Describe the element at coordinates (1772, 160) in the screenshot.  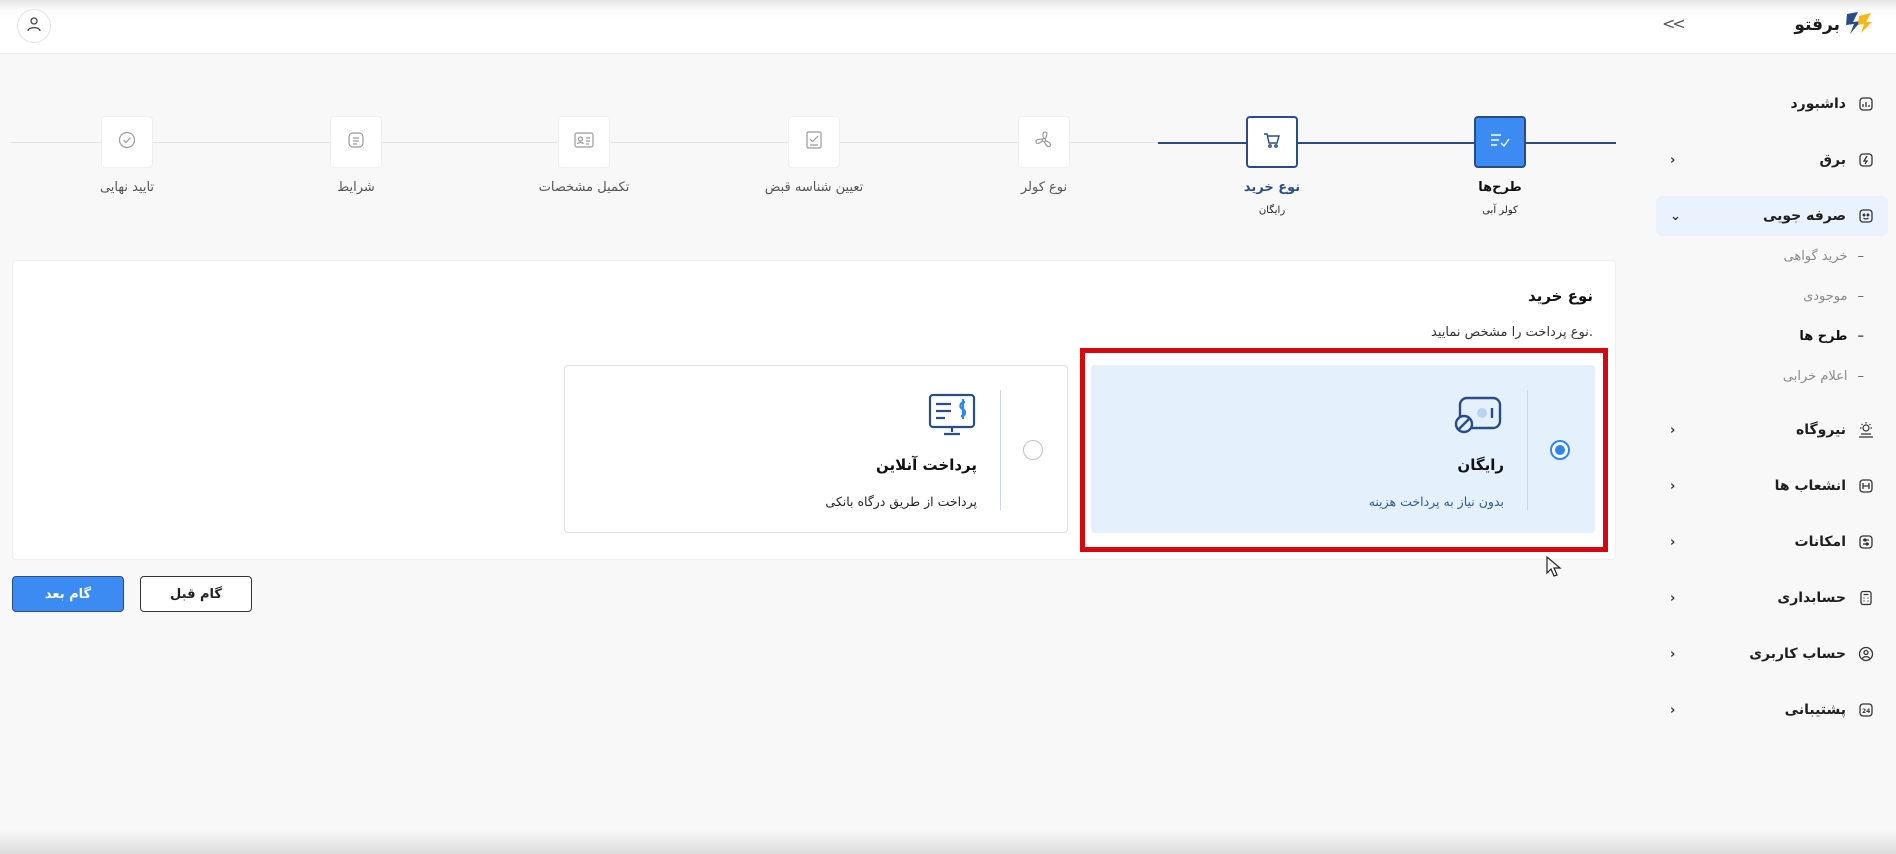
I see `sidebar-item-electricity: برق ›` at that location.